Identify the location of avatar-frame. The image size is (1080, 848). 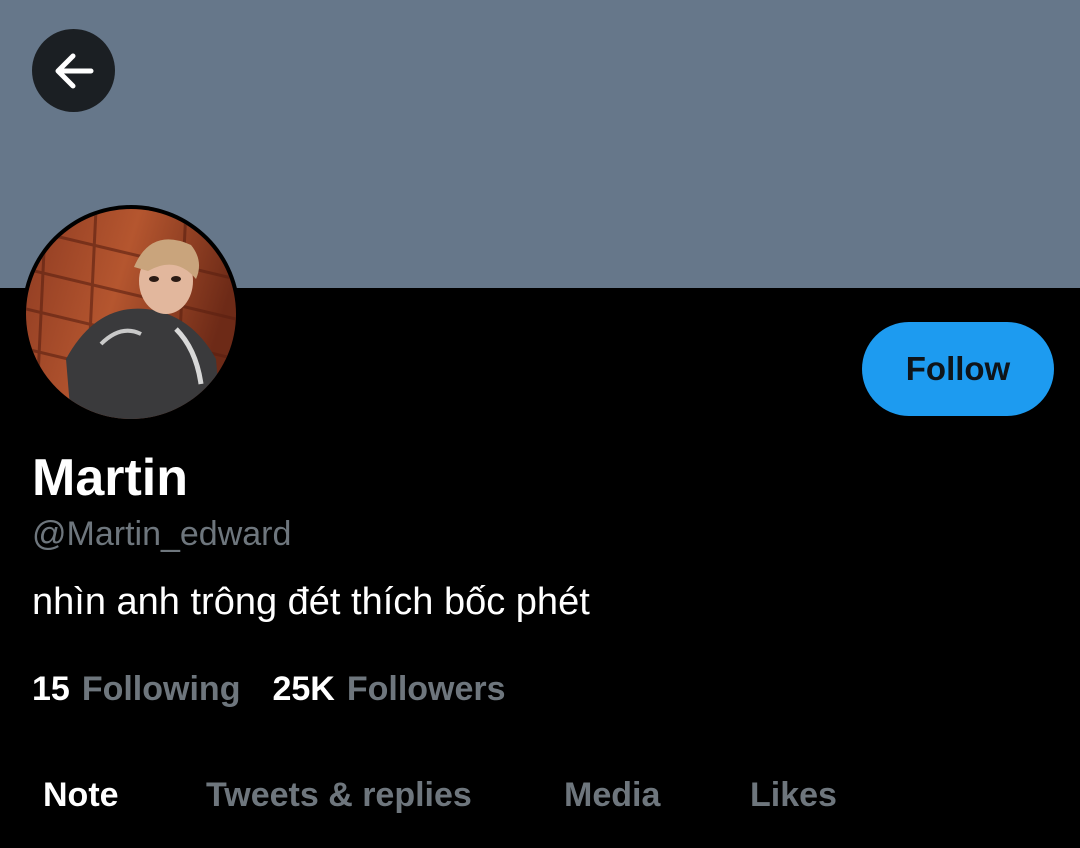
(131, 314).